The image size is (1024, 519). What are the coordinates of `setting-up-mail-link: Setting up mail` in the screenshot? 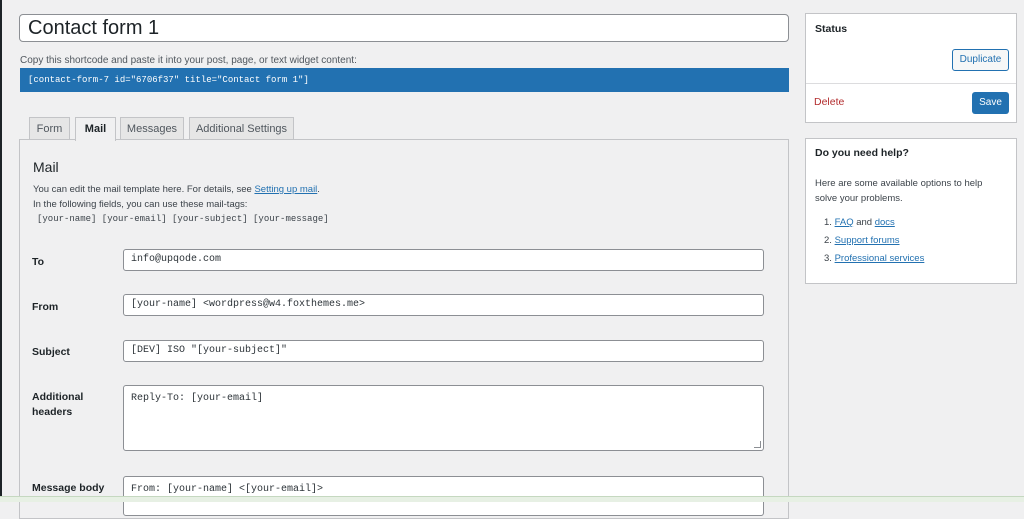 It's located at (285, 189).